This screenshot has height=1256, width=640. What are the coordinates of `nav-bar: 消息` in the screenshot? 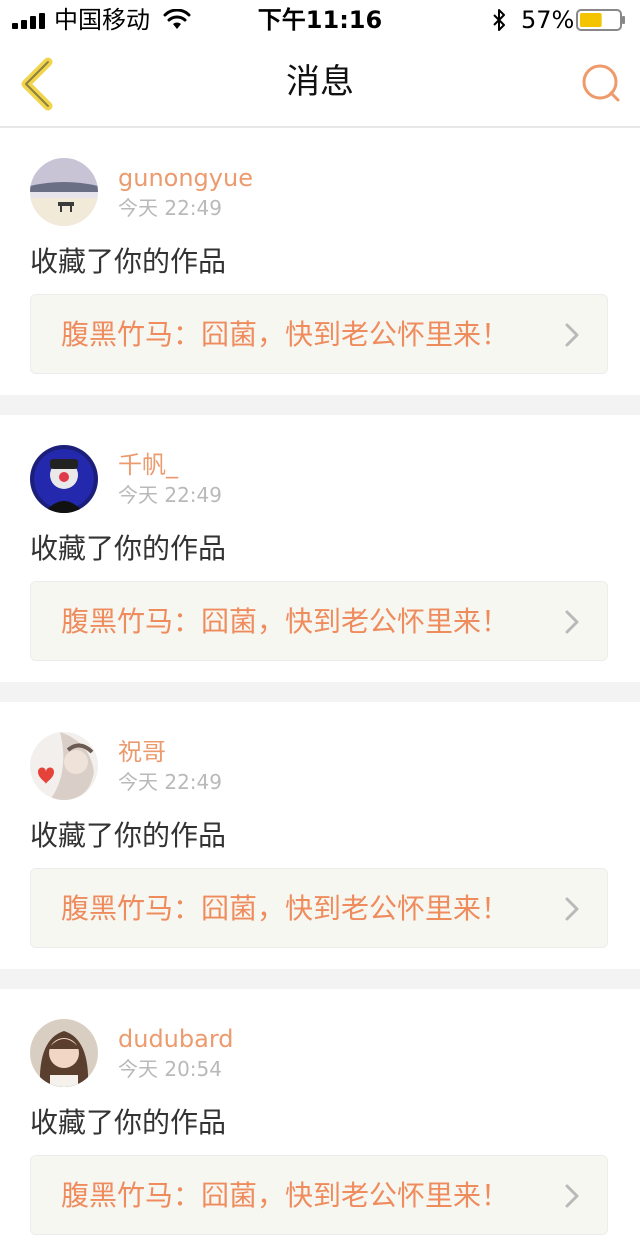 It's located at (320, 84).